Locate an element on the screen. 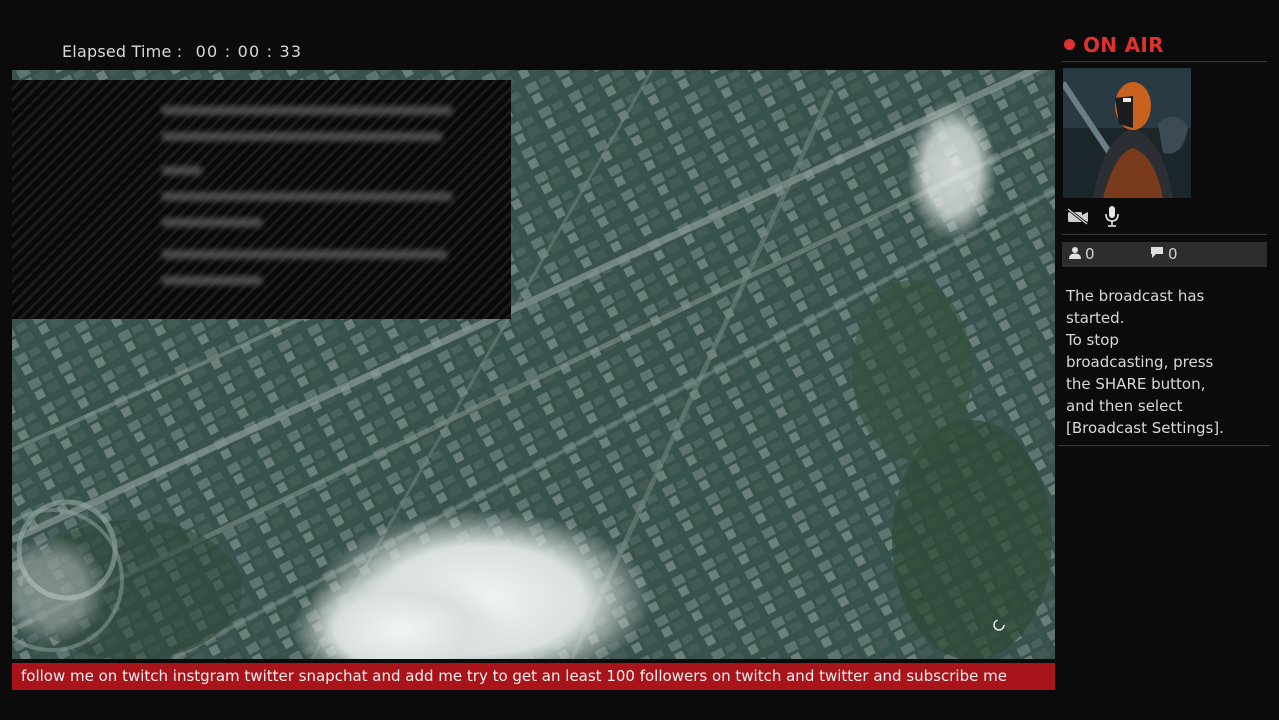  avatar-image is located at coordinates (1127, 133).